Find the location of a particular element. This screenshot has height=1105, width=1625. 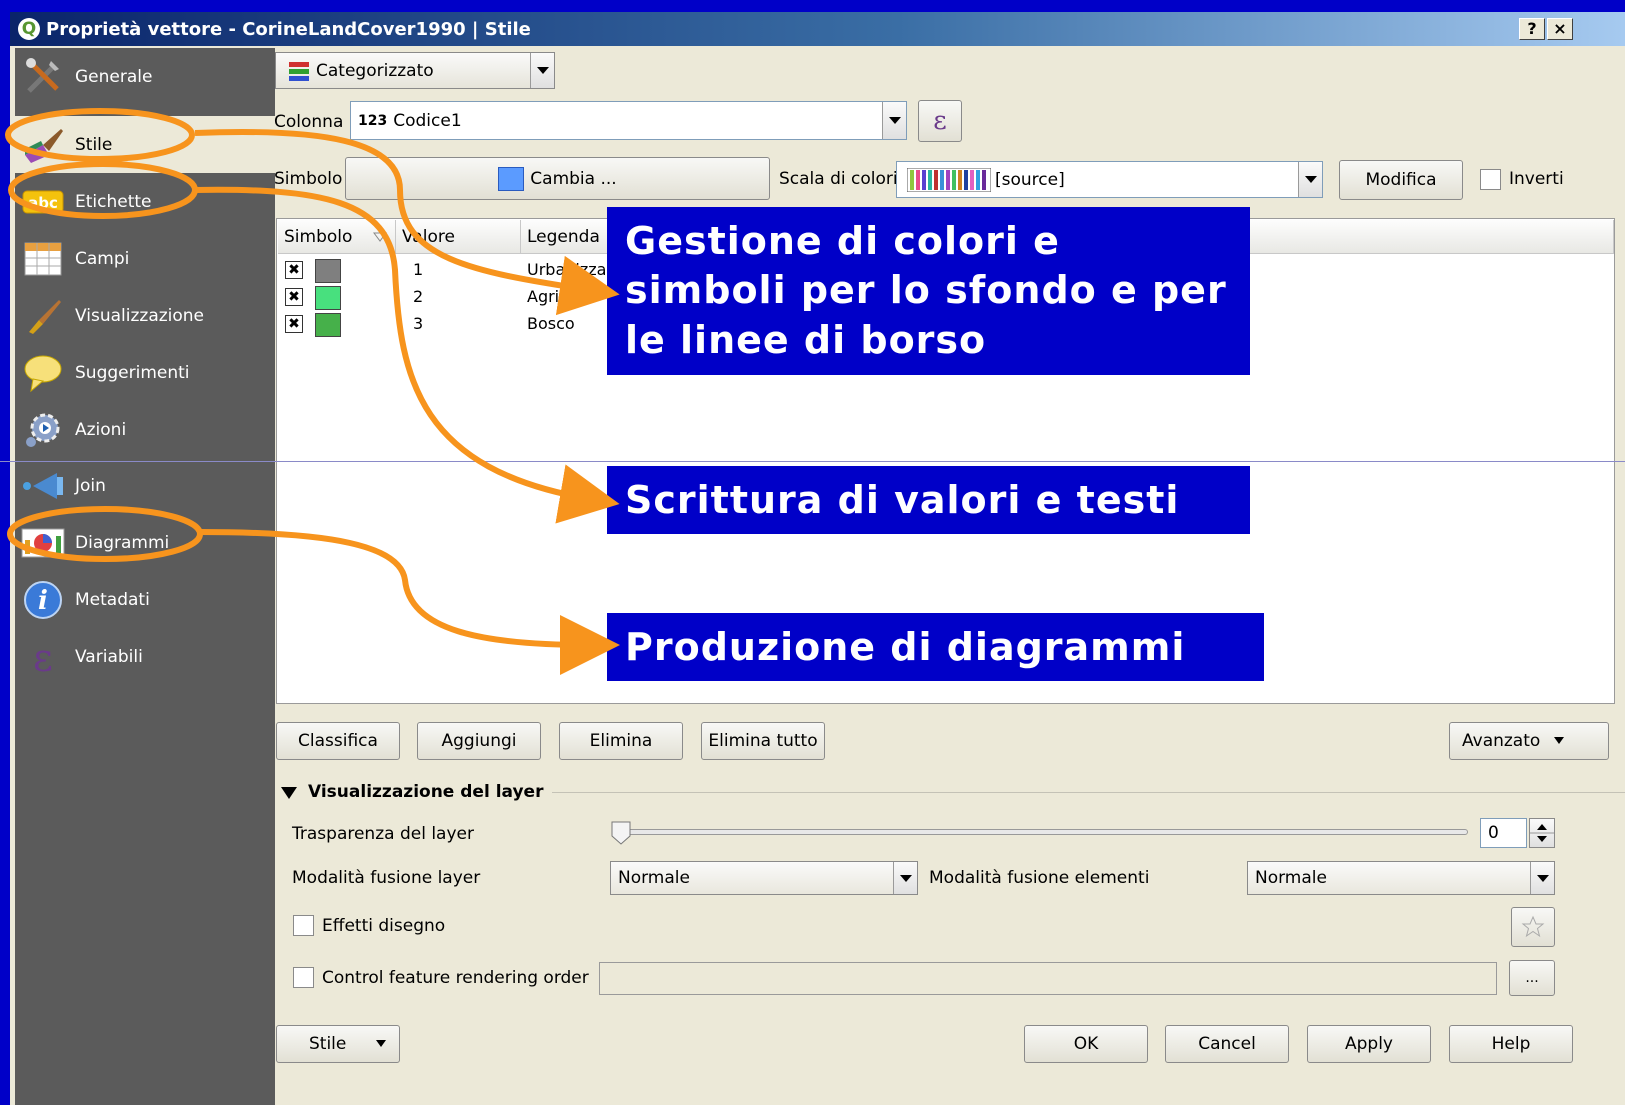

column-value: Codice1 is located at coordinates (427, 120).